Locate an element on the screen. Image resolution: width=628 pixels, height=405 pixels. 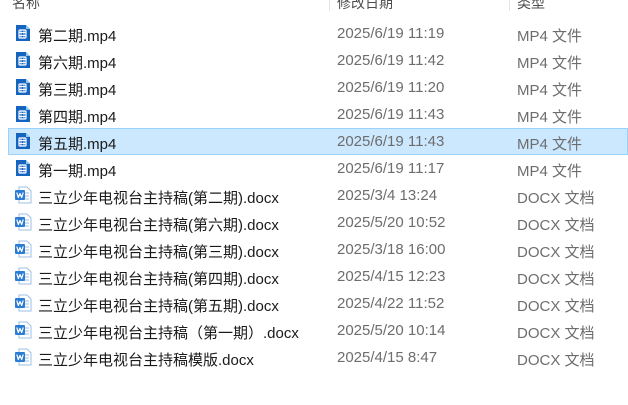
file-row: 三立少年电视台主持稿模版.docx 2025/4/15 8:47 DOCX 文档 is located at coordinates (318, 357).